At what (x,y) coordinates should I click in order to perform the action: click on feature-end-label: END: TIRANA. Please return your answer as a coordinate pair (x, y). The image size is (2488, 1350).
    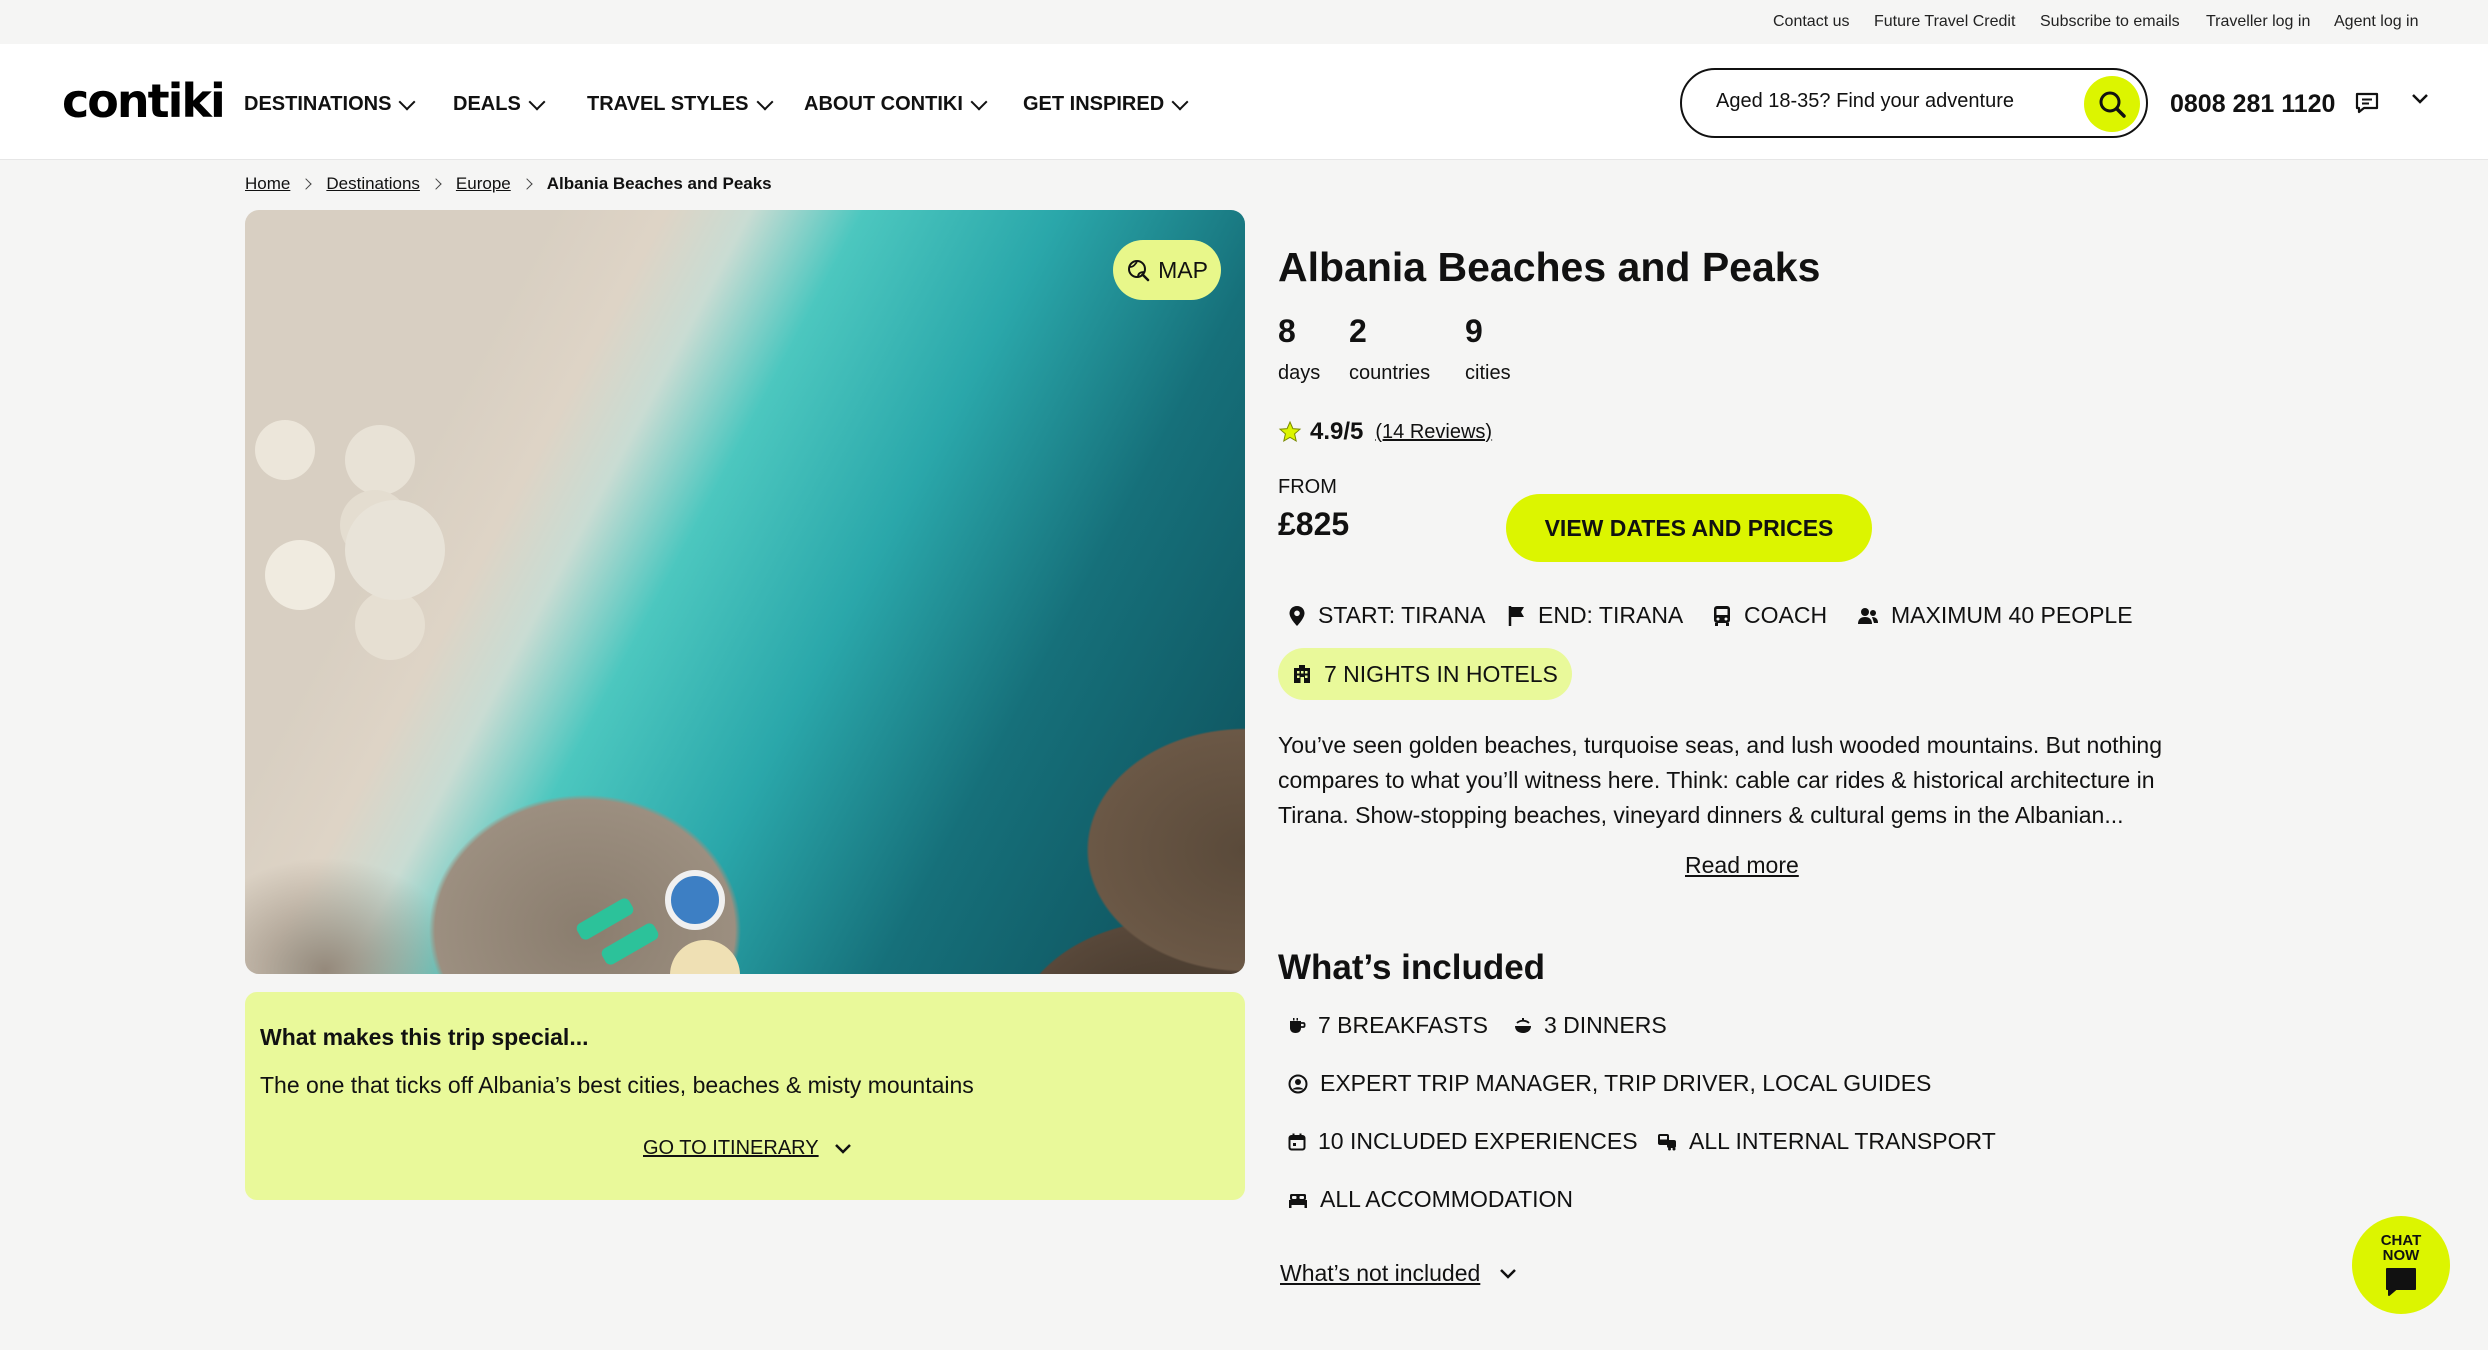
    Looking at the image, I should click on (1611, 615).